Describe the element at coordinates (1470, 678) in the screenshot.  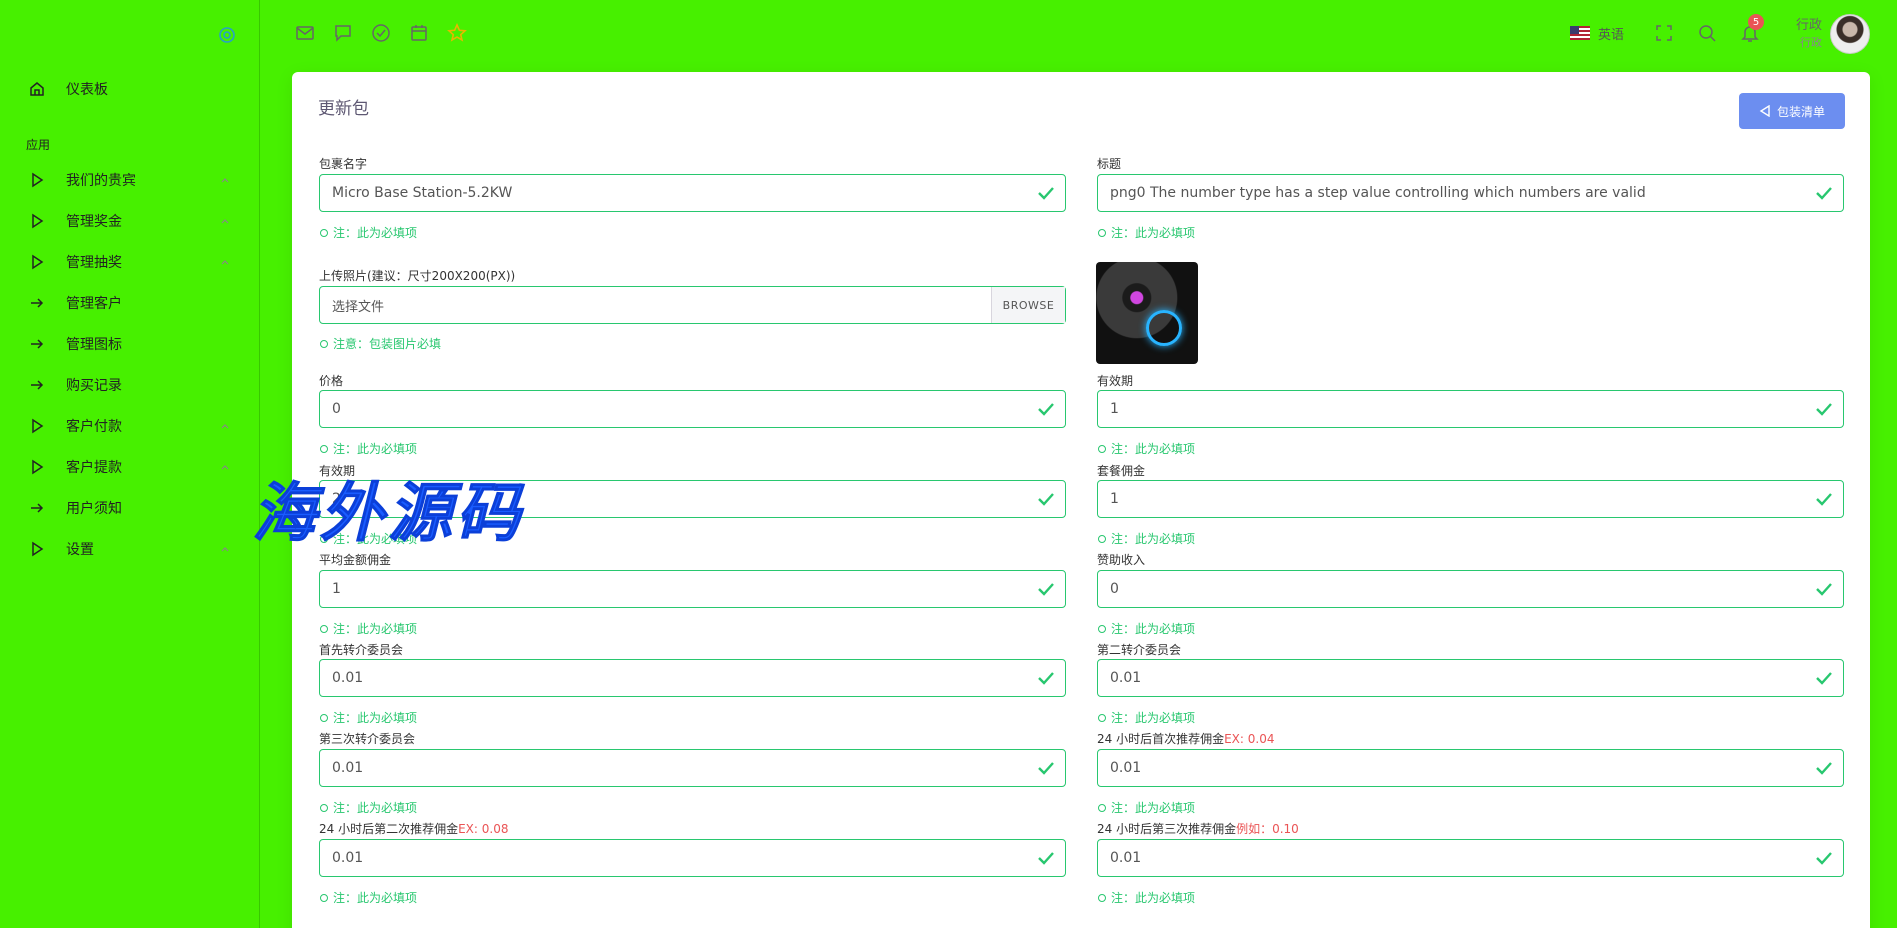
I see `second-referral-input: 0.01` at that location.